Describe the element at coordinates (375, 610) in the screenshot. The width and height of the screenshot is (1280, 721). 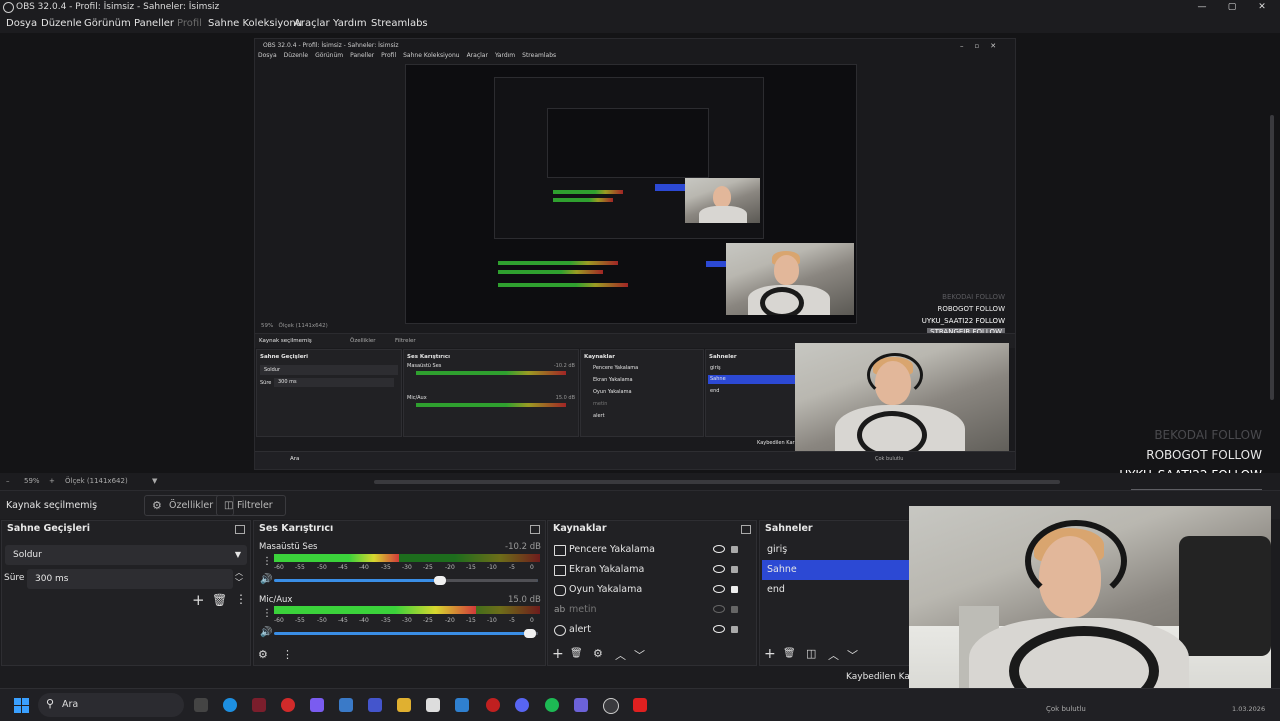
I see `mic-level` at that location.